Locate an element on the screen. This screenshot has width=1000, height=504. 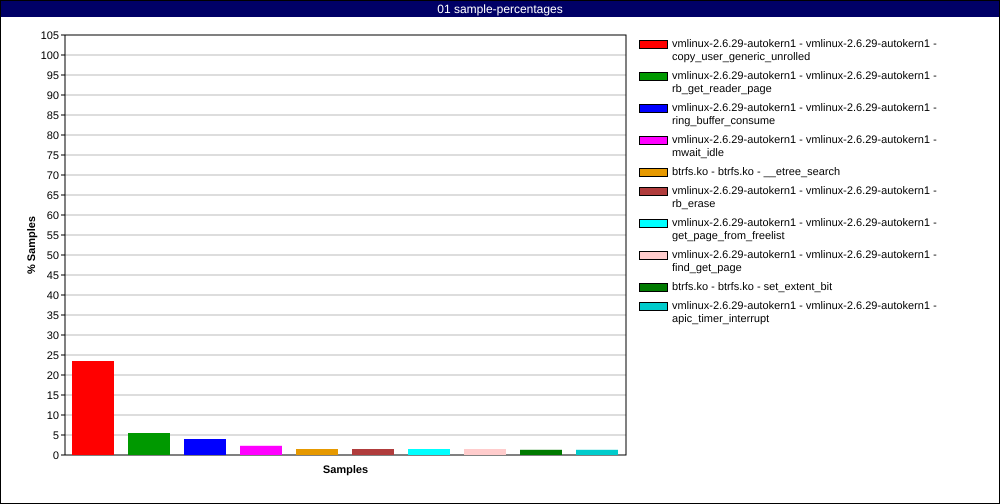
y-axis-title: % Samples is located at coordinates (32, 245).